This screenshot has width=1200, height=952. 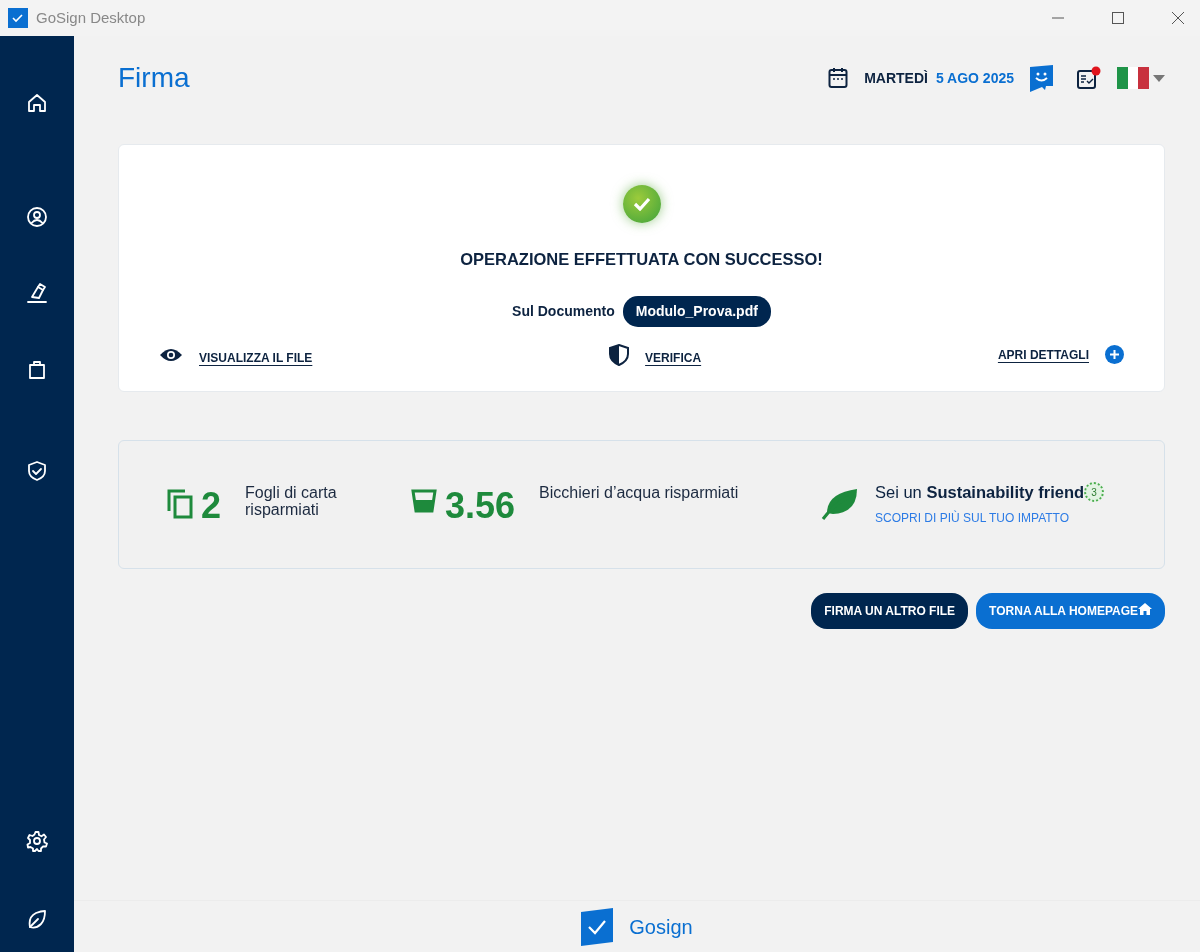 What do you see at coordinates (1159, 78) in the screenshot?
I see `caret-icon` at bounding box center [1159, 78].